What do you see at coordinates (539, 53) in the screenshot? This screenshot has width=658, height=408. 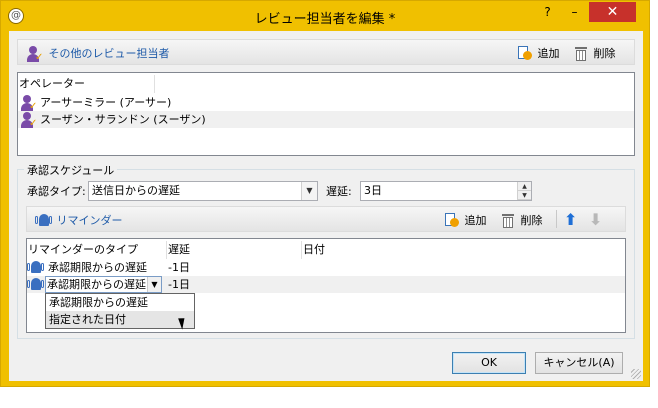 I see `add-reviewer-button: 追加` at bounding box center [539, 53].